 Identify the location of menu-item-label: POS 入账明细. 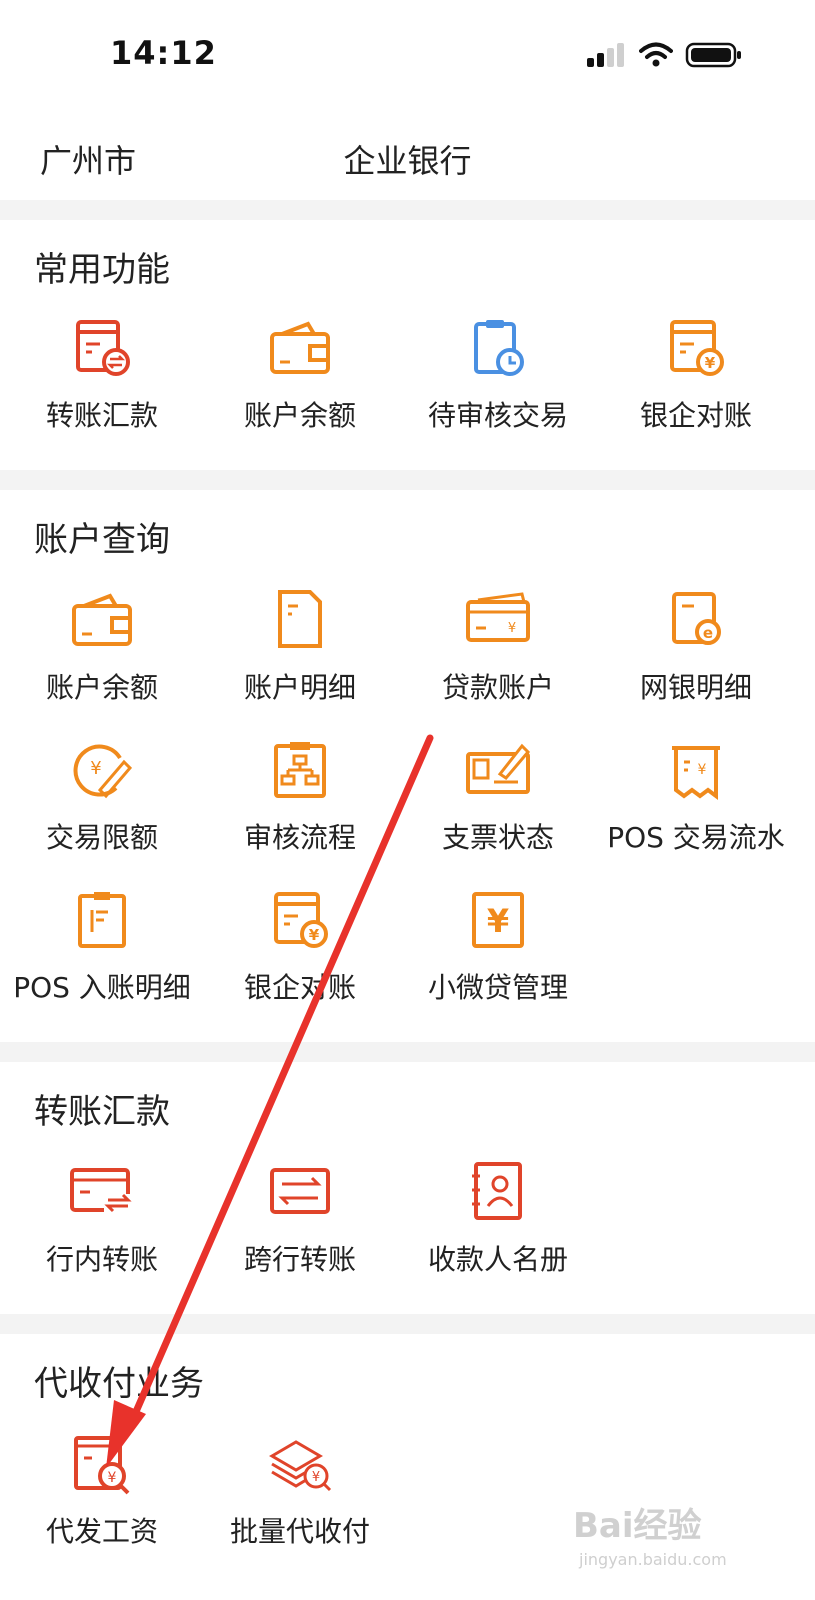
(102, 987).